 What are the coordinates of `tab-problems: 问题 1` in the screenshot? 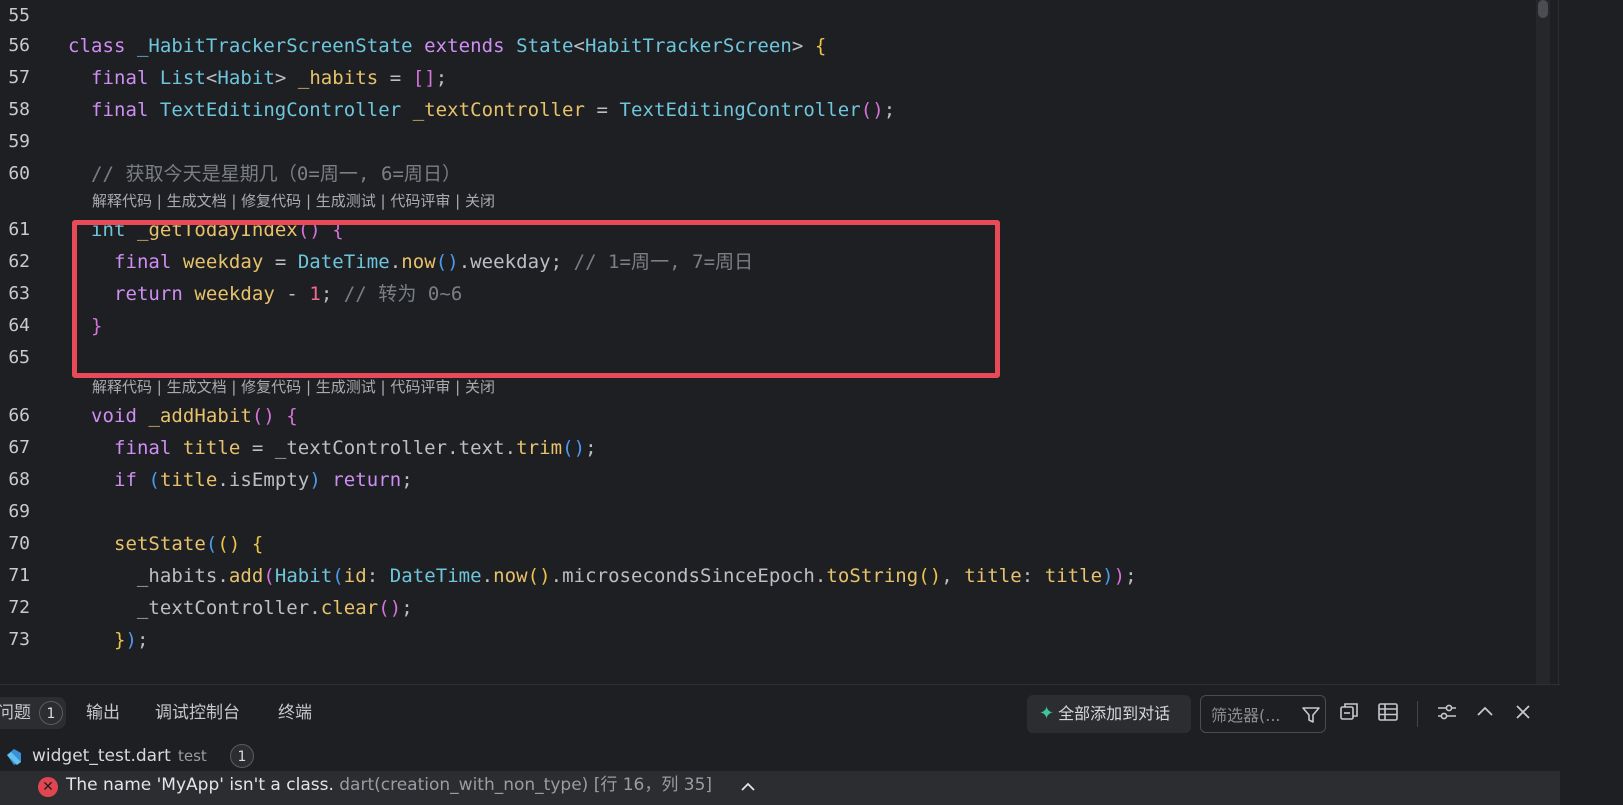 It's located at (33, 713).